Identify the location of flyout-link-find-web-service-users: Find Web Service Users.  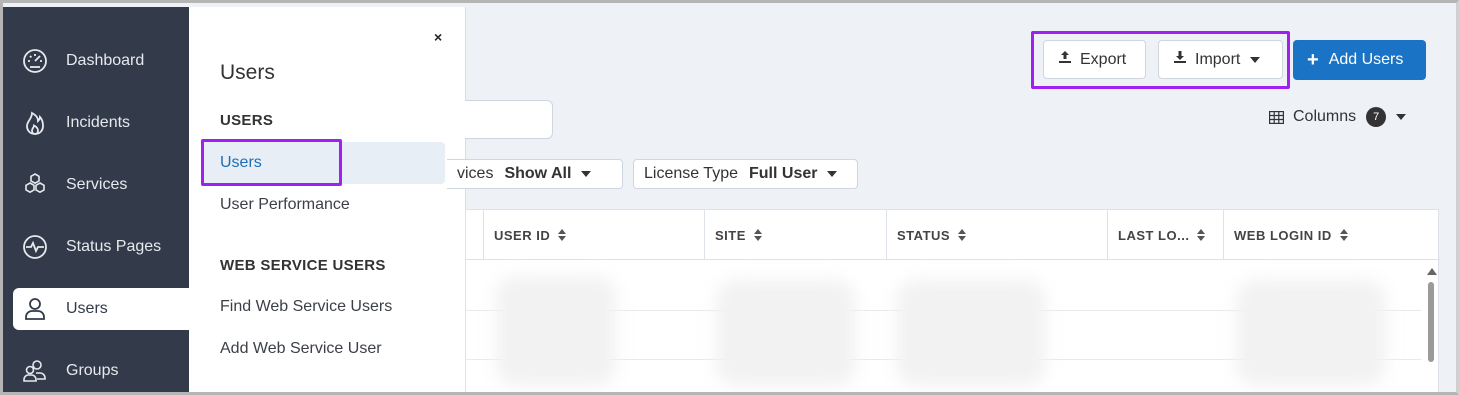
(306, 307).